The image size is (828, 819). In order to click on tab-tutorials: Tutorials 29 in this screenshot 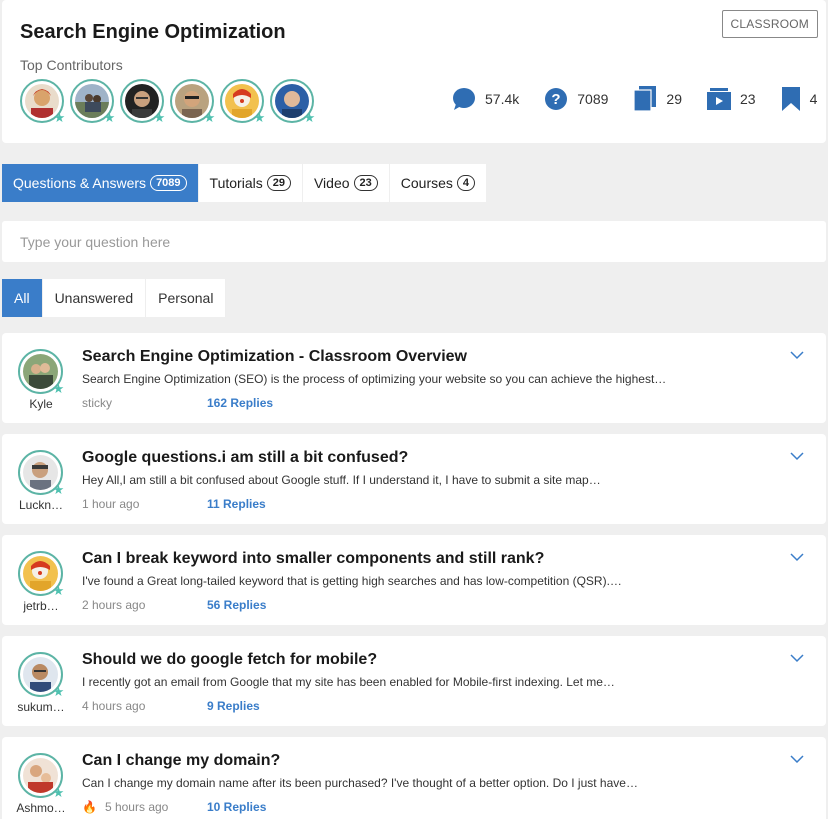, I will do `click(250, 183)`.